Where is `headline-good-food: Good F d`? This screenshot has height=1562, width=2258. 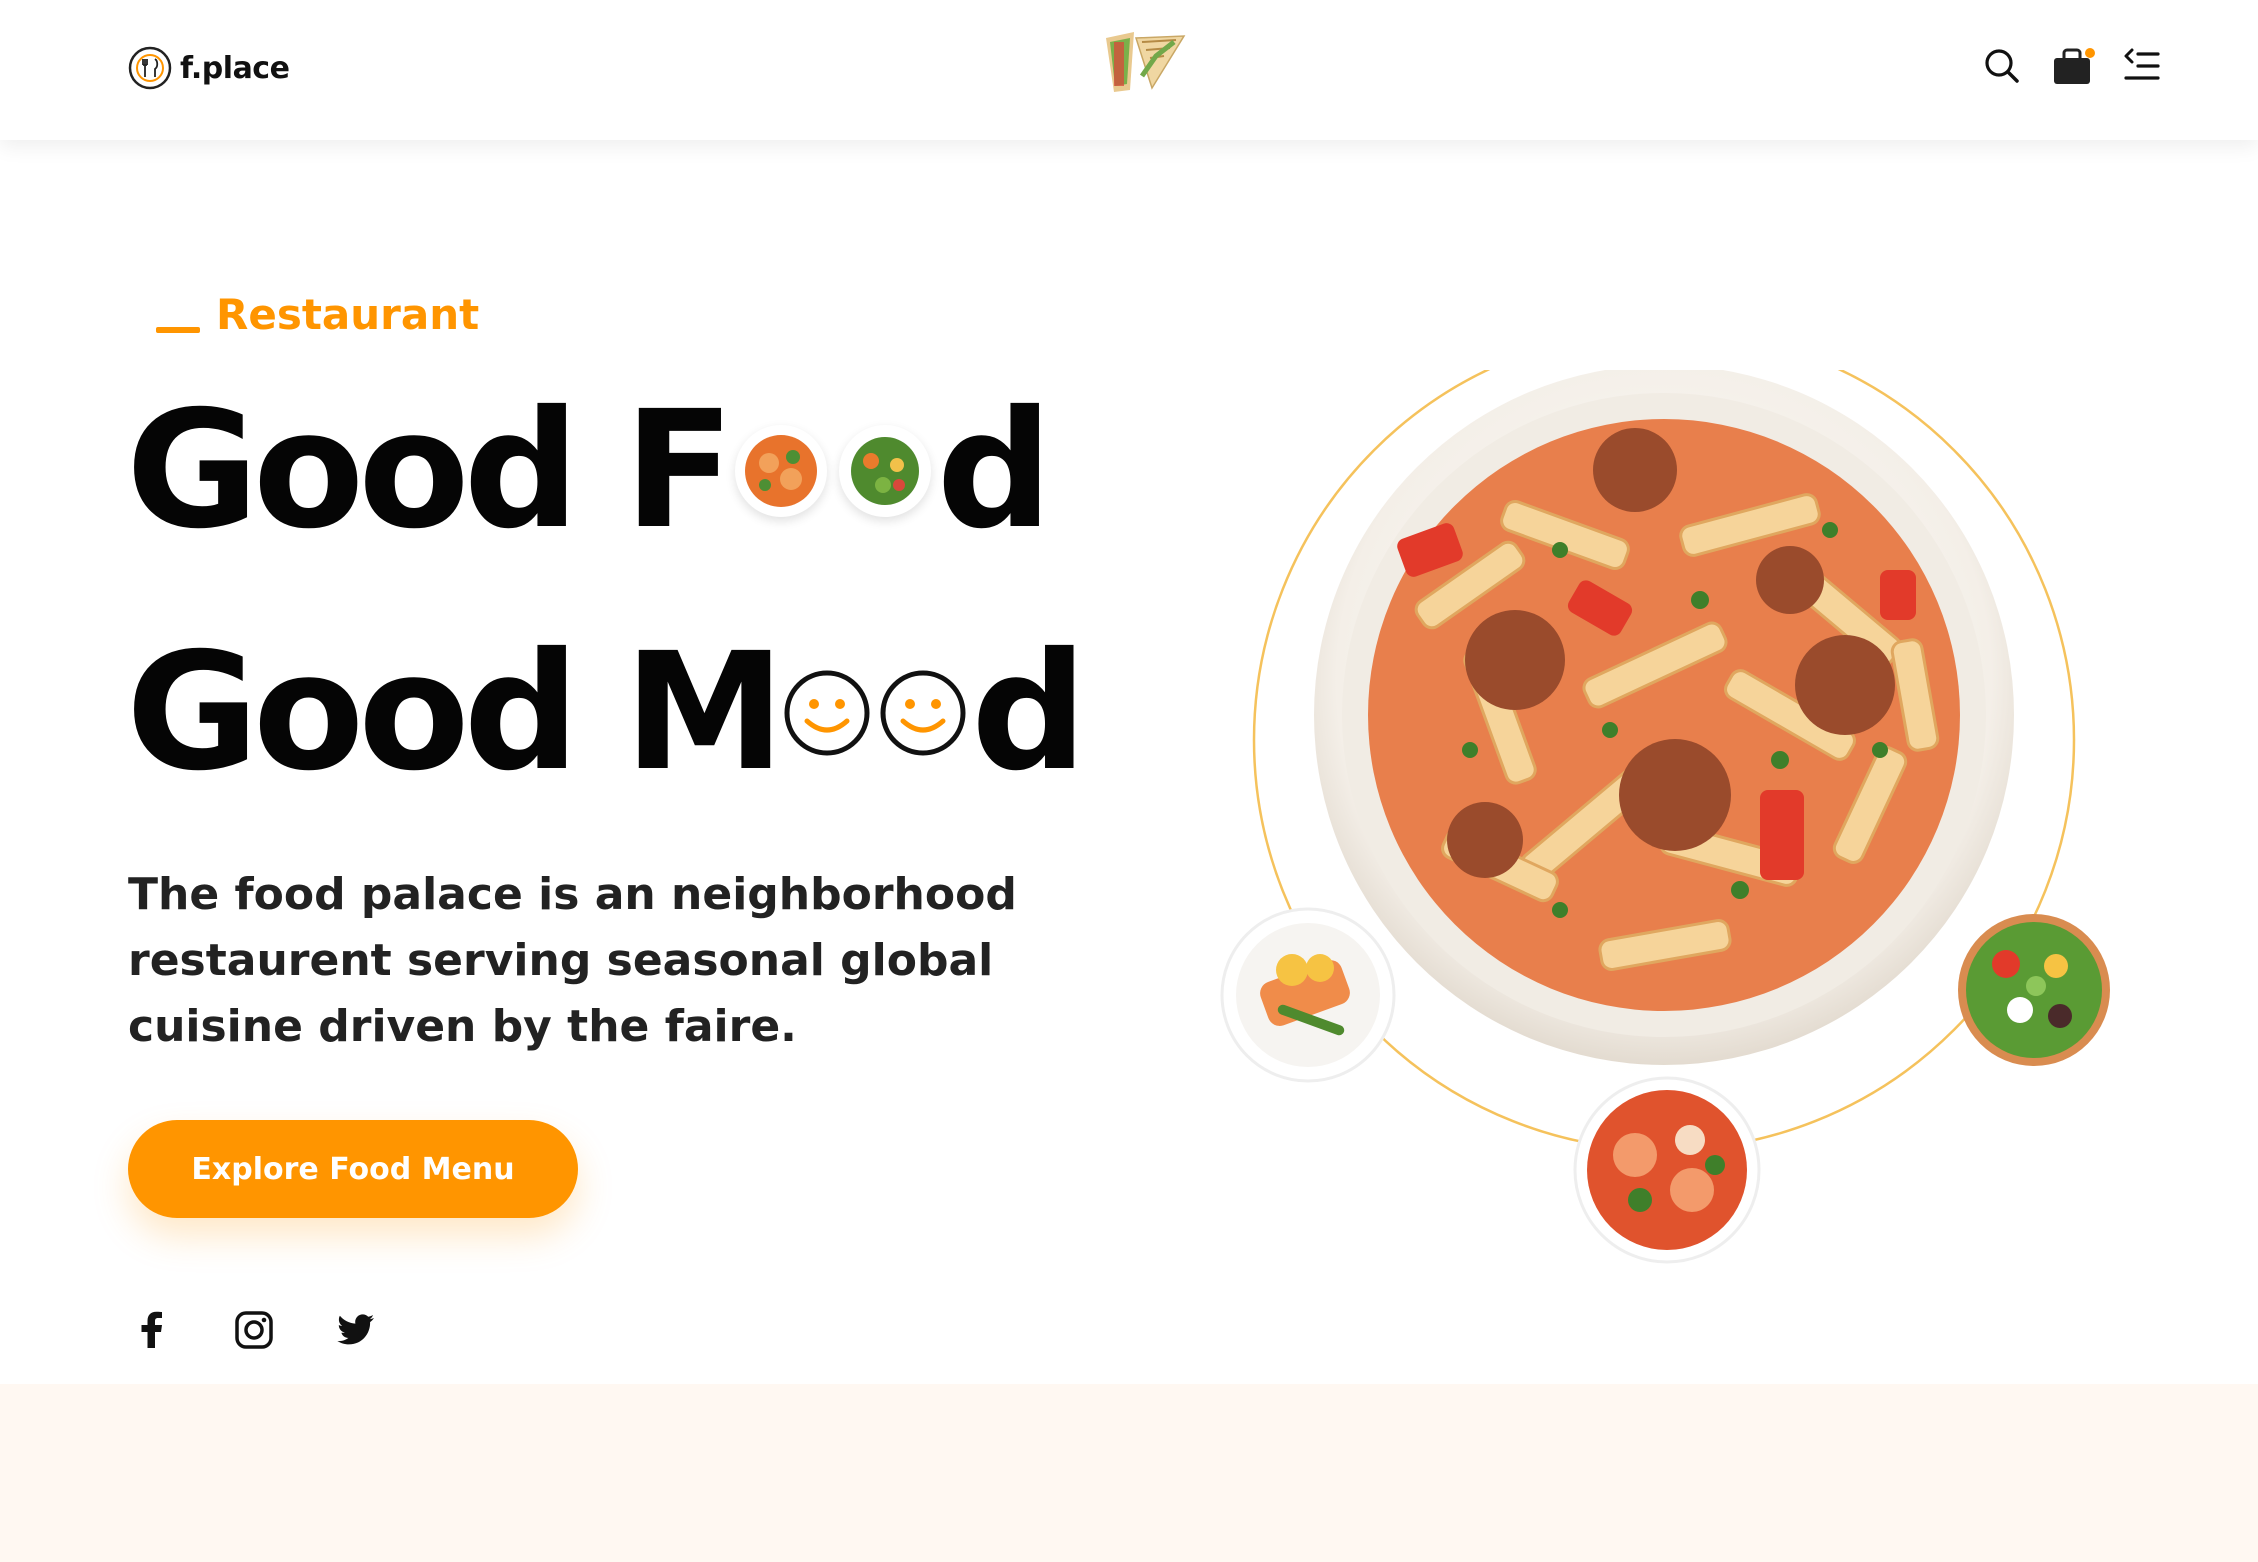 headline-good-food: Good F d is located at coordinates (589, 471).